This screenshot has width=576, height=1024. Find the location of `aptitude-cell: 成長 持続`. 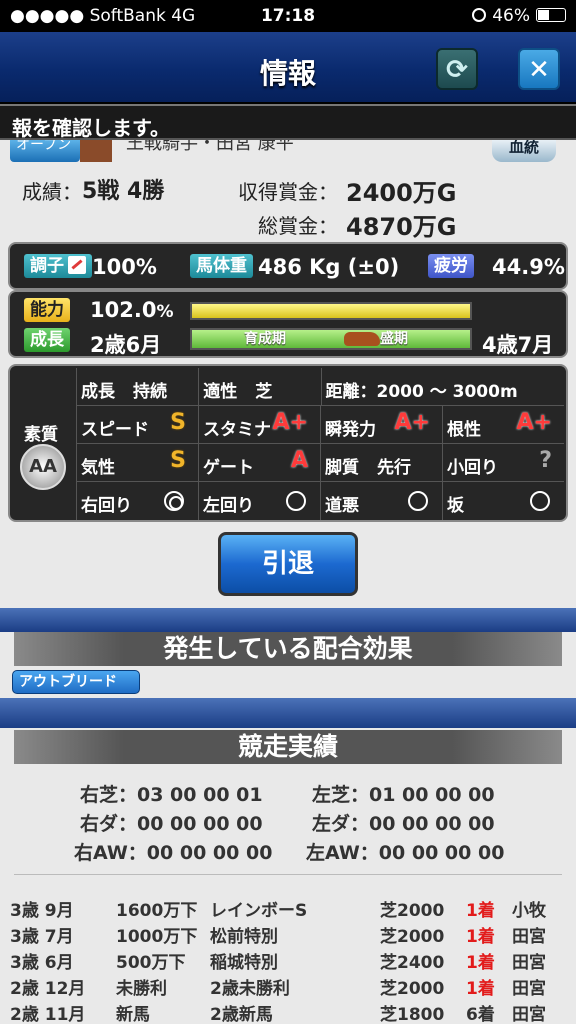

aptitude-cell: 成長 持続 is located at coordinates (137, 386).